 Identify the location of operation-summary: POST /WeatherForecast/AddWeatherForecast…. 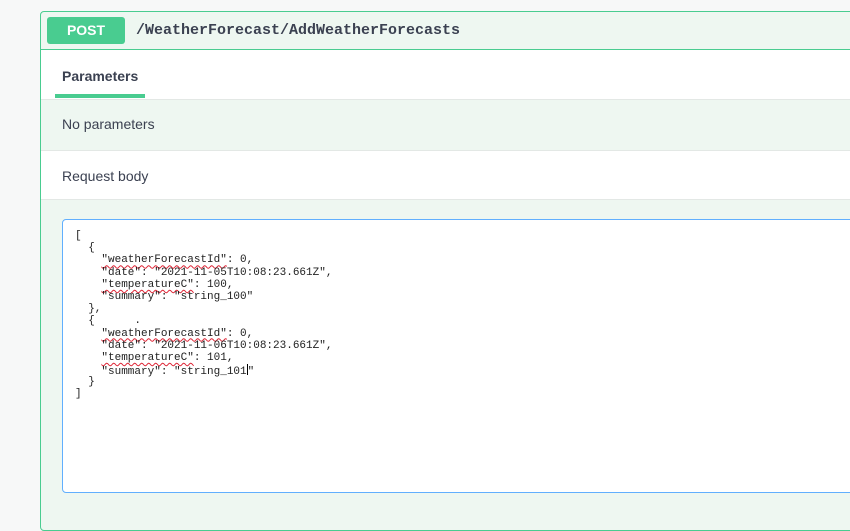
(445, 31).